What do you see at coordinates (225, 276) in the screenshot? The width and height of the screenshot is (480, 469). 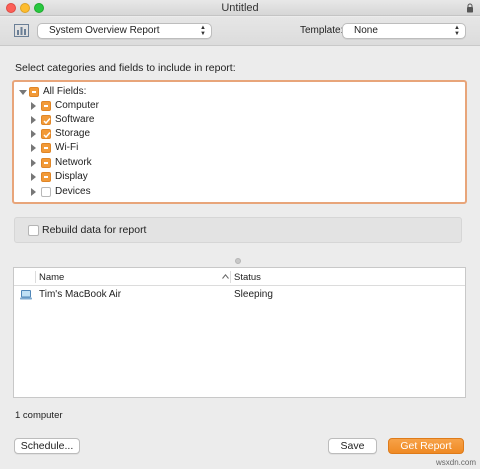 I see `sort-ascending-icon` at bounding box center [225, 276].